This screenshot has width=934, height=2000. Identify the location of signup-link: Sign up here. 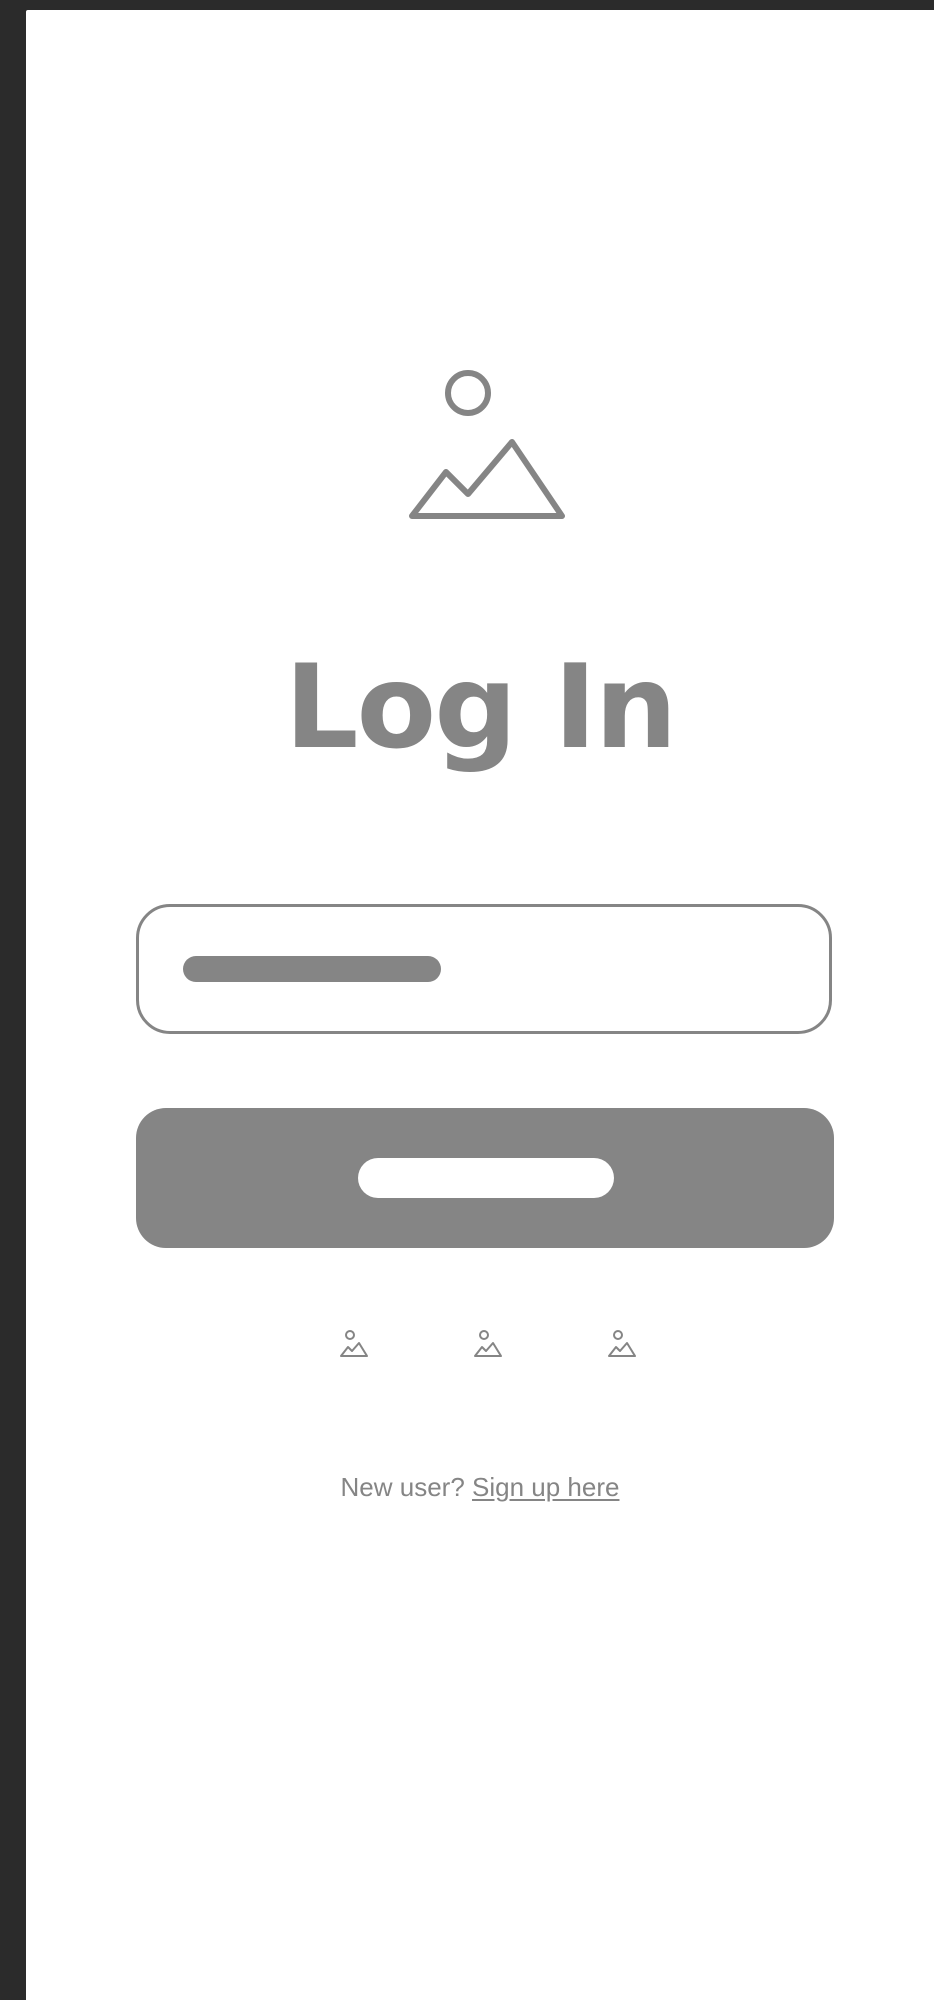
(545, 1487).